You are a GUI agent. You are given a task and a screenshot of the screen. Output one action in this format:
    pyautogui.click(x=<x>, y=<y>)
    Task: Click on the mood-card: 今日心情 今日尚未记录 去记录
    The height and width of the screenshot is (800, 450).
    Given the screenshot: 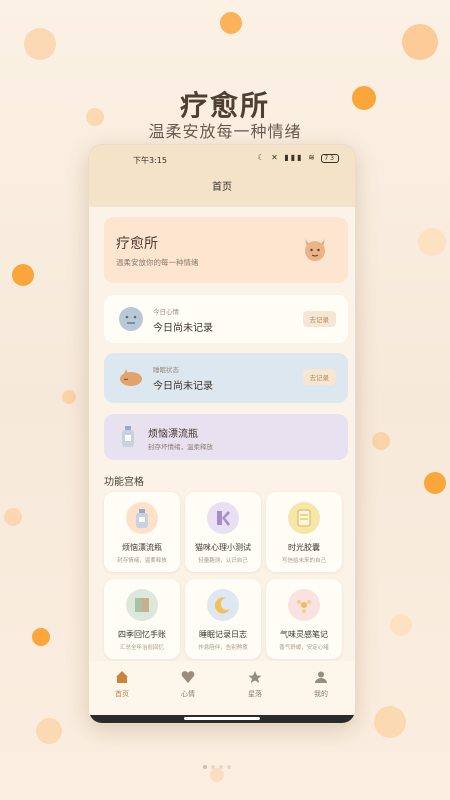 What is the action you would take?
    pyautogui.click(x=226, y=319)
    